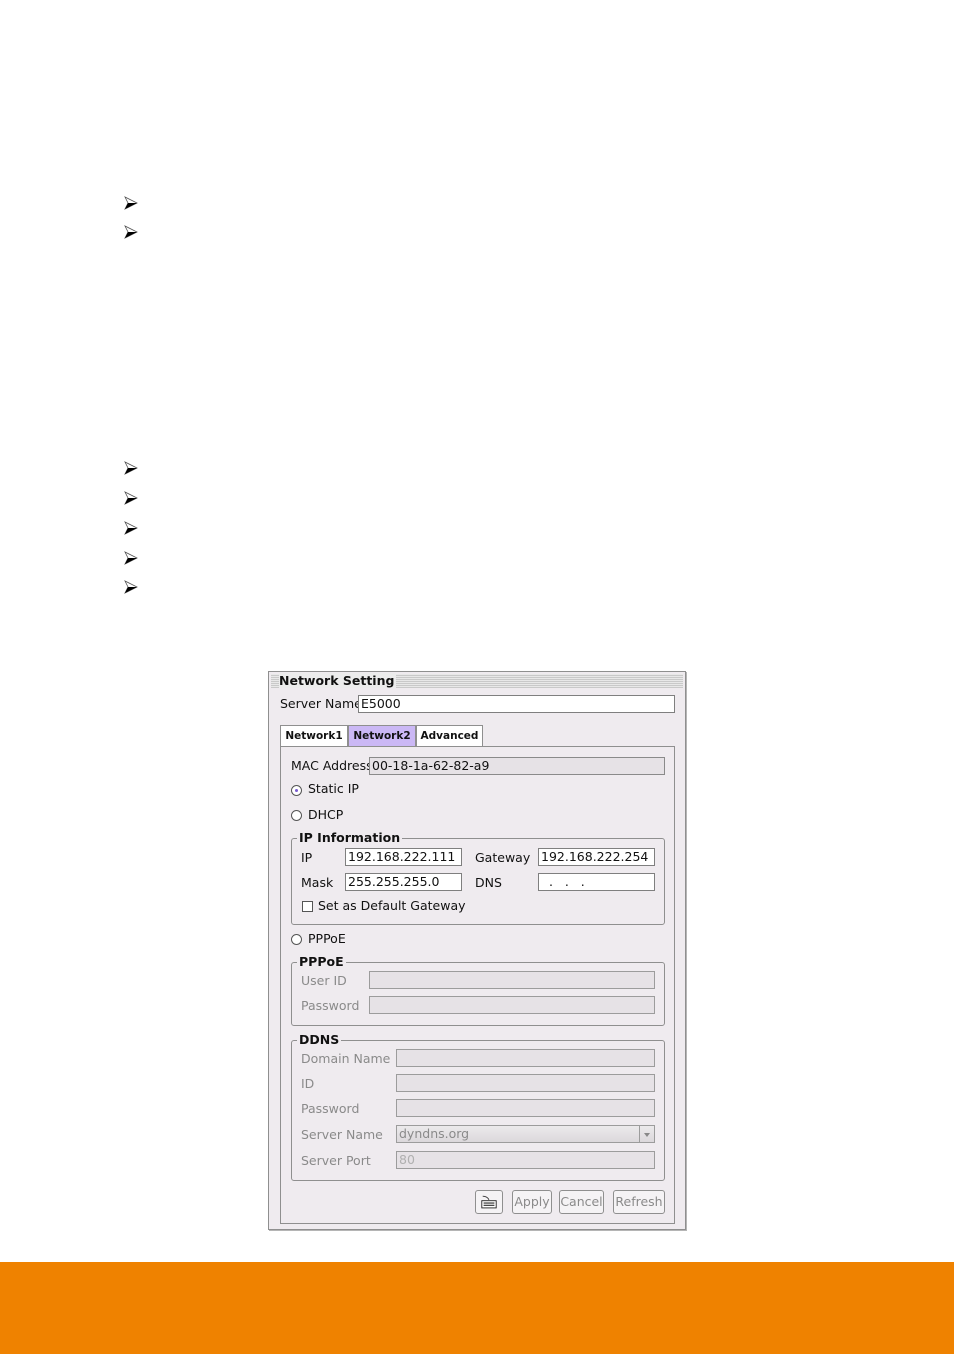  I want to click on pppoe-password-input, so click(512, 1005).